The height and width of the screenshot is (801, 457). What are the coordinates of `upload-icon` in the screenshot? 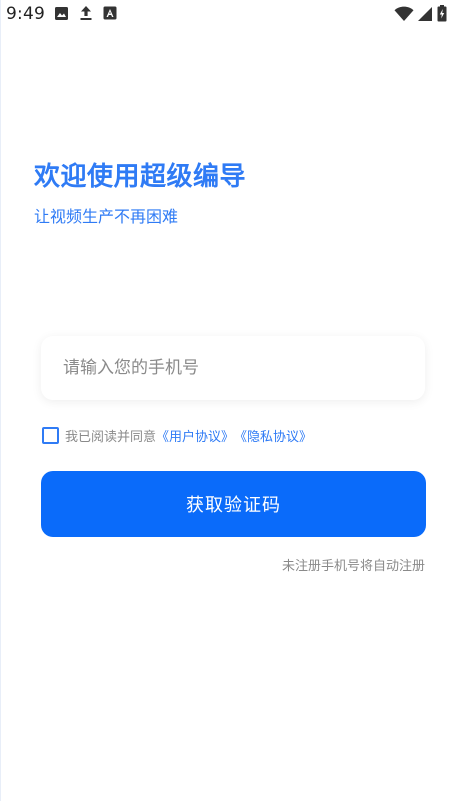 It's located at (86, 13).